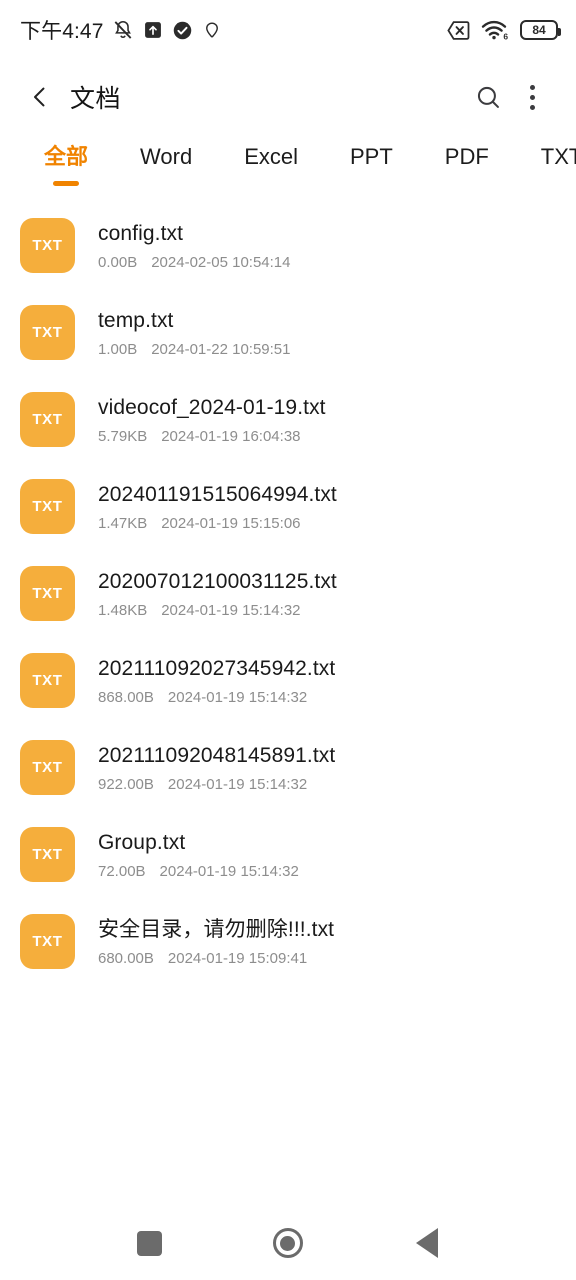  Describe the element at coordinates (540, 30) in the screenshot. I see `battery-indicator: 84` at that location.